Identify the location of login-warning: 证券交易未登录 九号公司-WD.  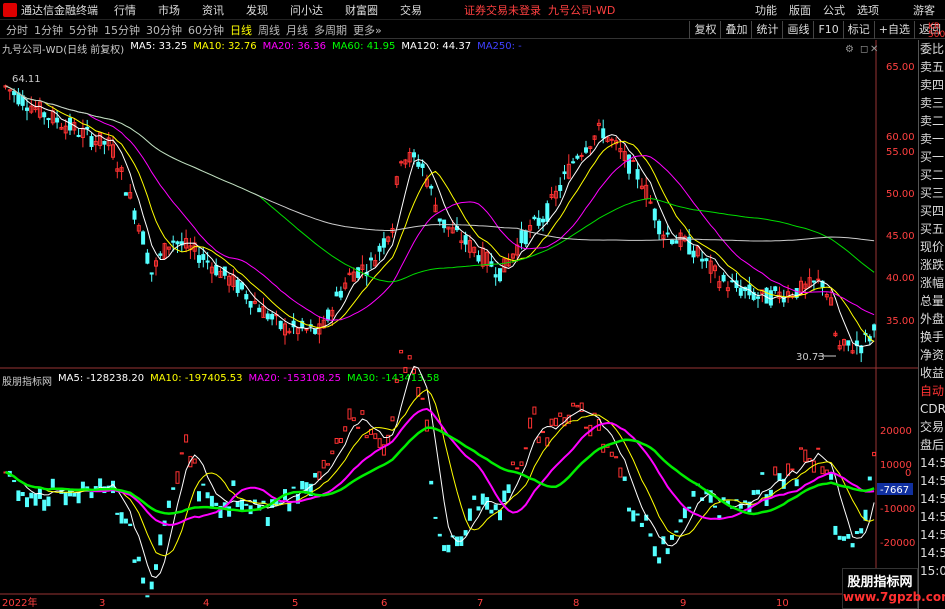
(539, 10).